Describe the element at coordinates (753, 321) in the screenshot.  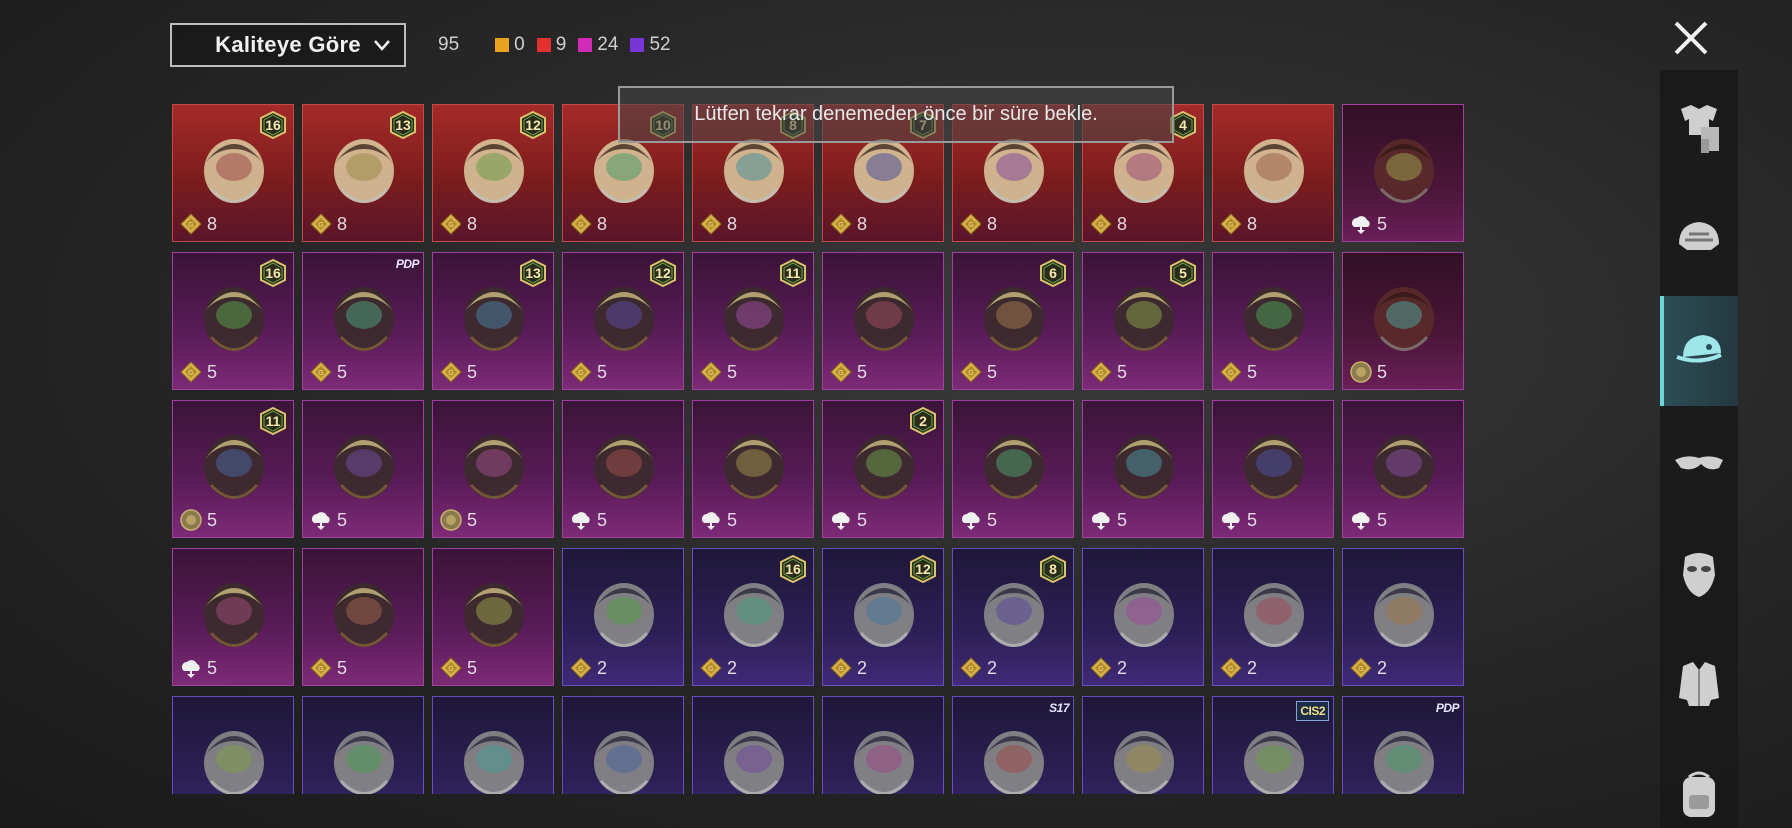
I see `inventory-item: 11 G 5` at that location.